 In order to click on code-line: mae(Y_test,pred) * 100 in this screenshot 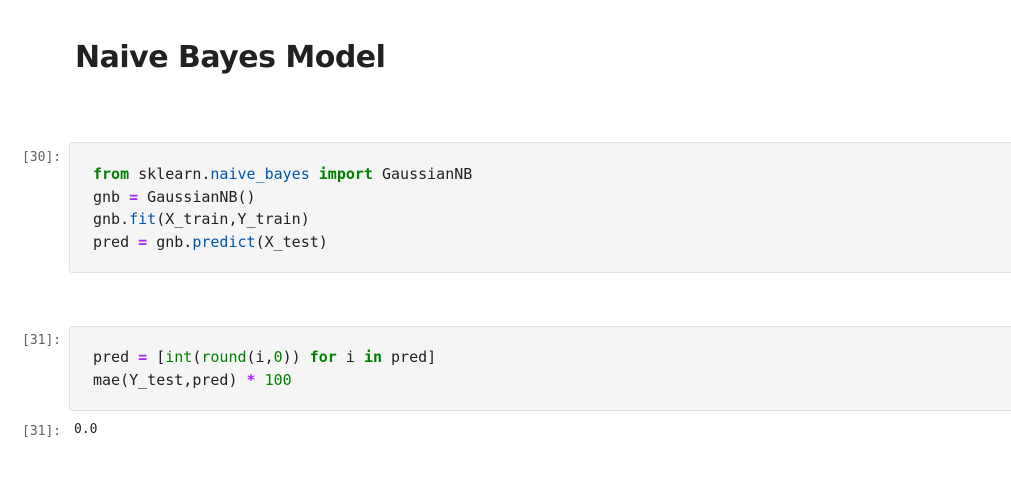, I will do `click(264, 380)`.